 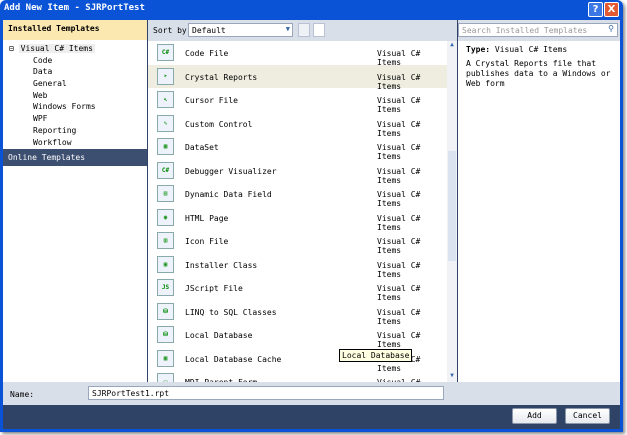 What do you see at coordinates (297, 313) in the screenshot?
I see `list-item: ⛁ LINQ to SQL Classes Visual C# Items` at bounding box center [297, 313].